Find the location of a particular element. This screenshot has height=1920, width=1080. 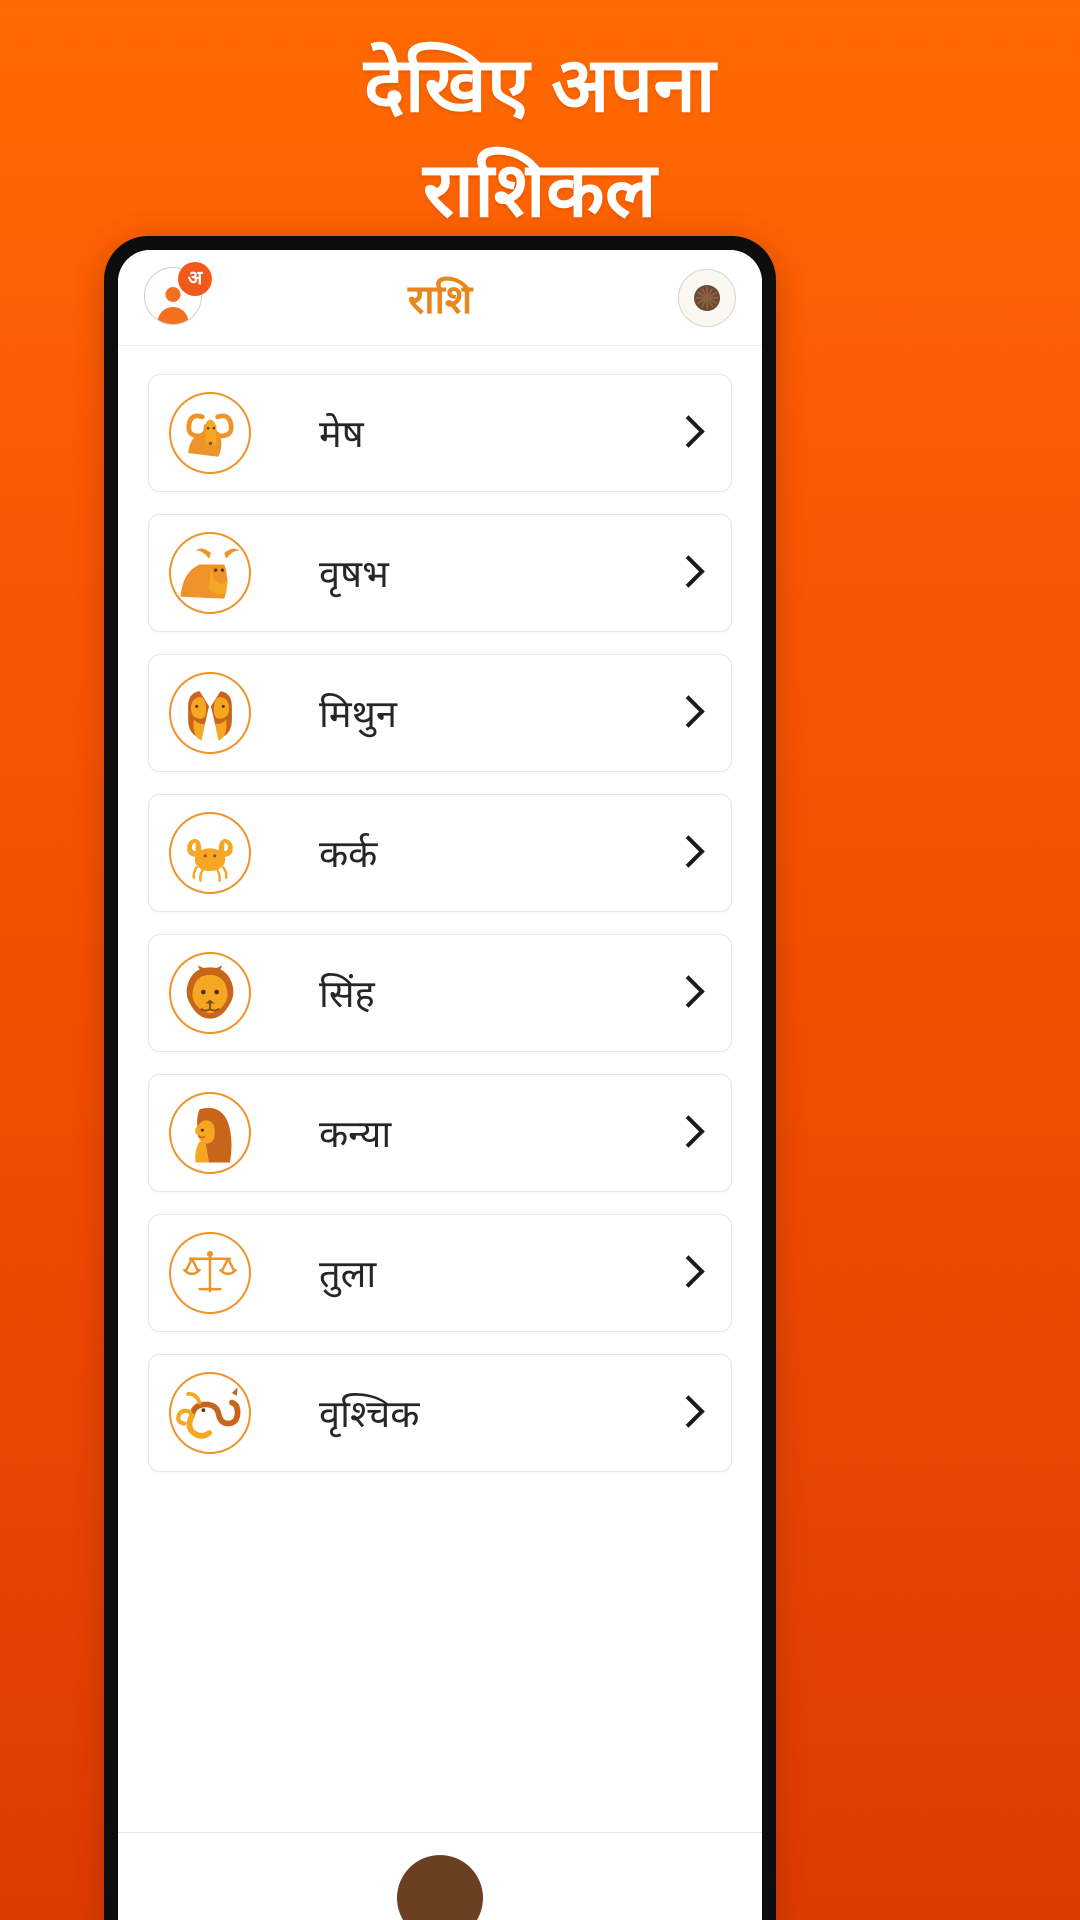

list-item: मिथुन is located at coordinates (440, 713).